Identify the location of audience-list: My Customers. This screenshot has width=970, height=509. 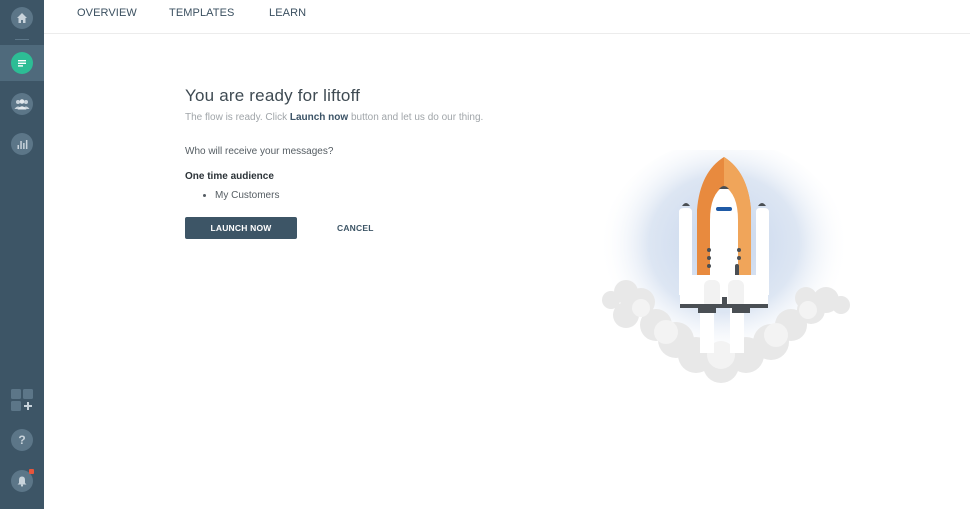
(349, 195).